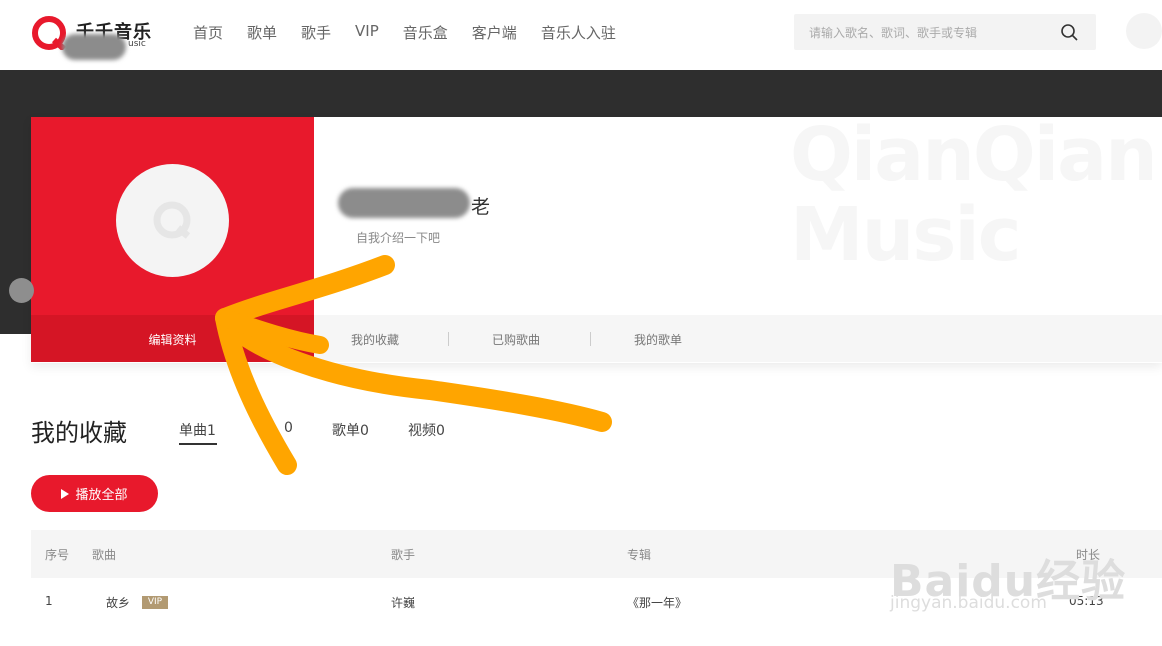 Image resolution: width=1162 pixels, height=646 pixels. What do you see at coordinates (172, 339) in the screenshot?
I see `edit-profile-button: 编辑资料` at bounding box center [172, 339].